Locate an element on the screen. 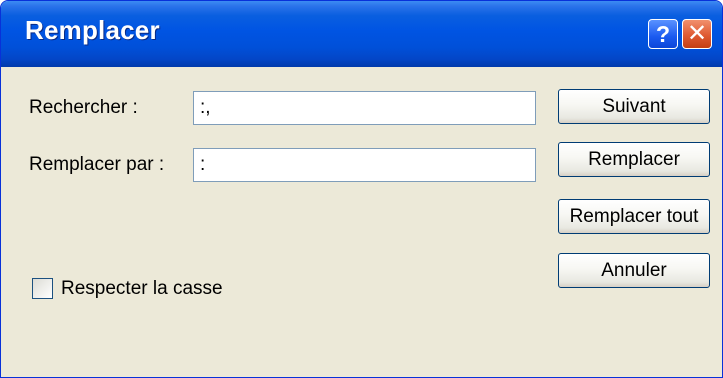 This screenshot has height=378, width=723. close-button: ✕ is located at coordinates (697, 34).